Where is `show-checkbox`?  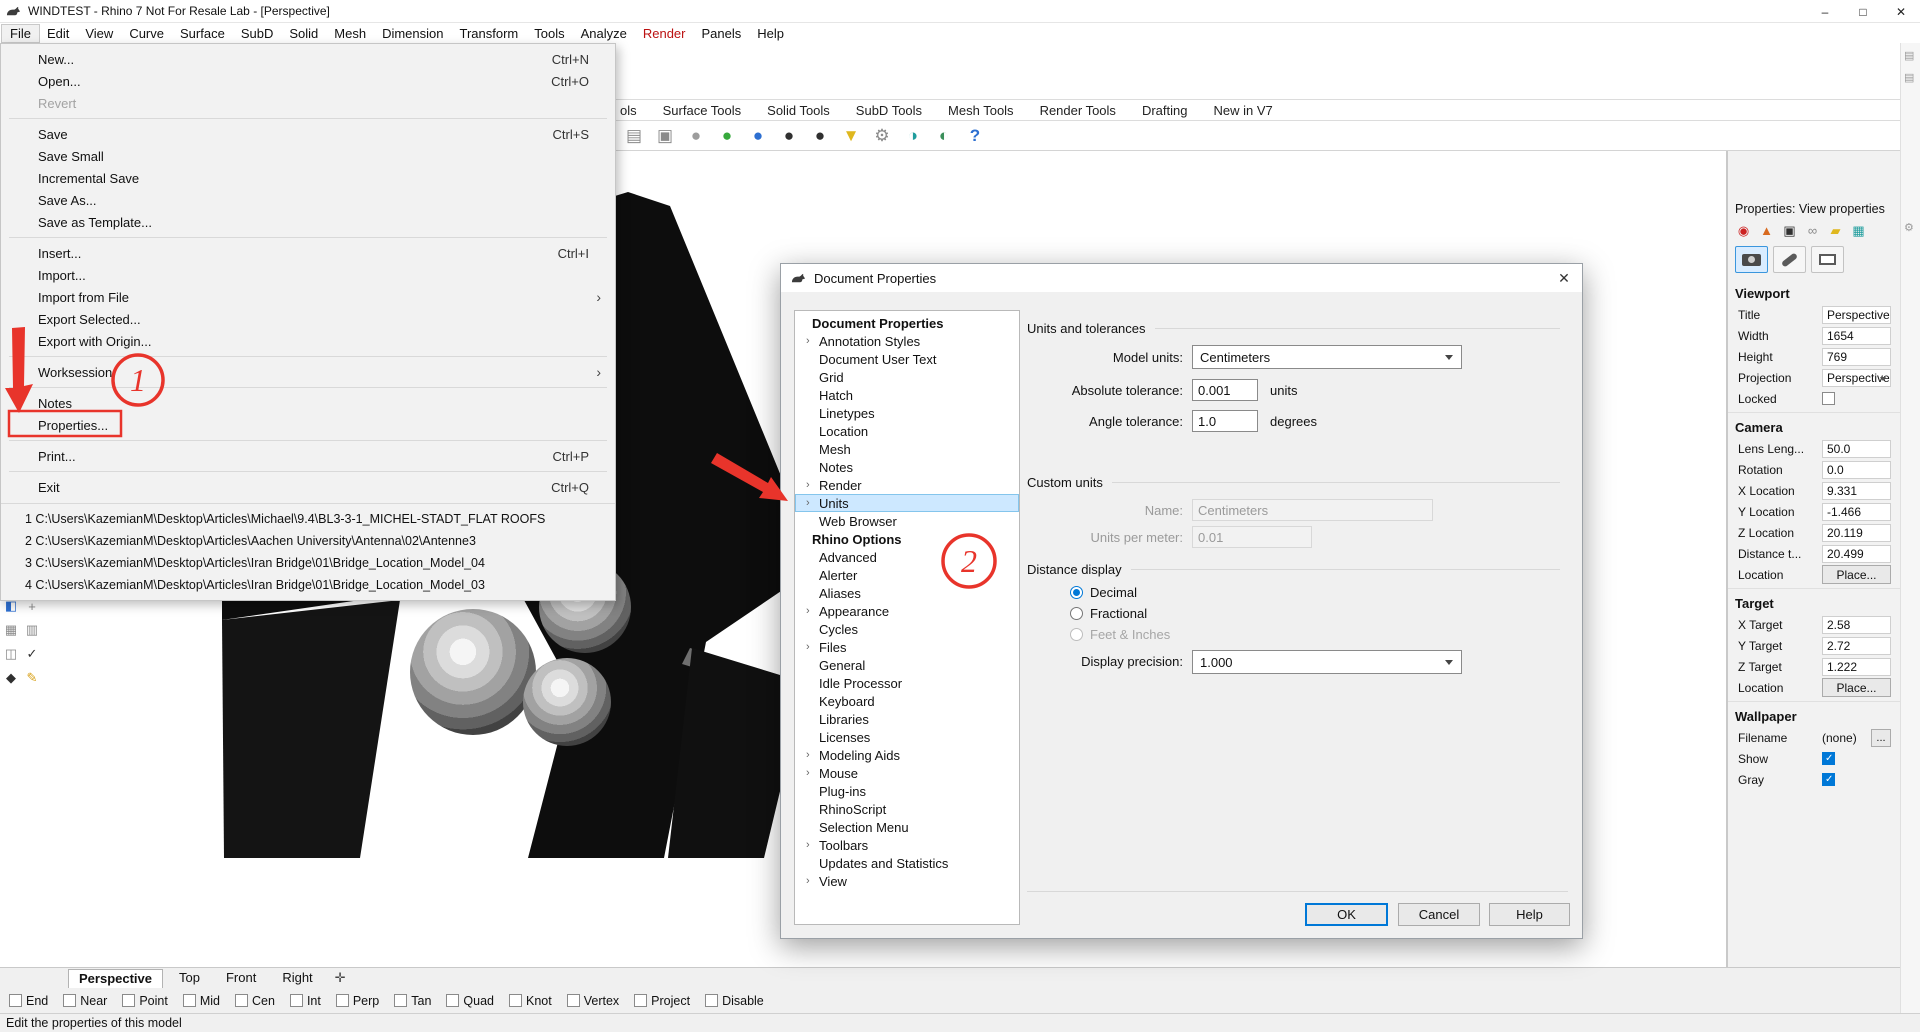 show-checkbox is located at coordinates (1828, 758).